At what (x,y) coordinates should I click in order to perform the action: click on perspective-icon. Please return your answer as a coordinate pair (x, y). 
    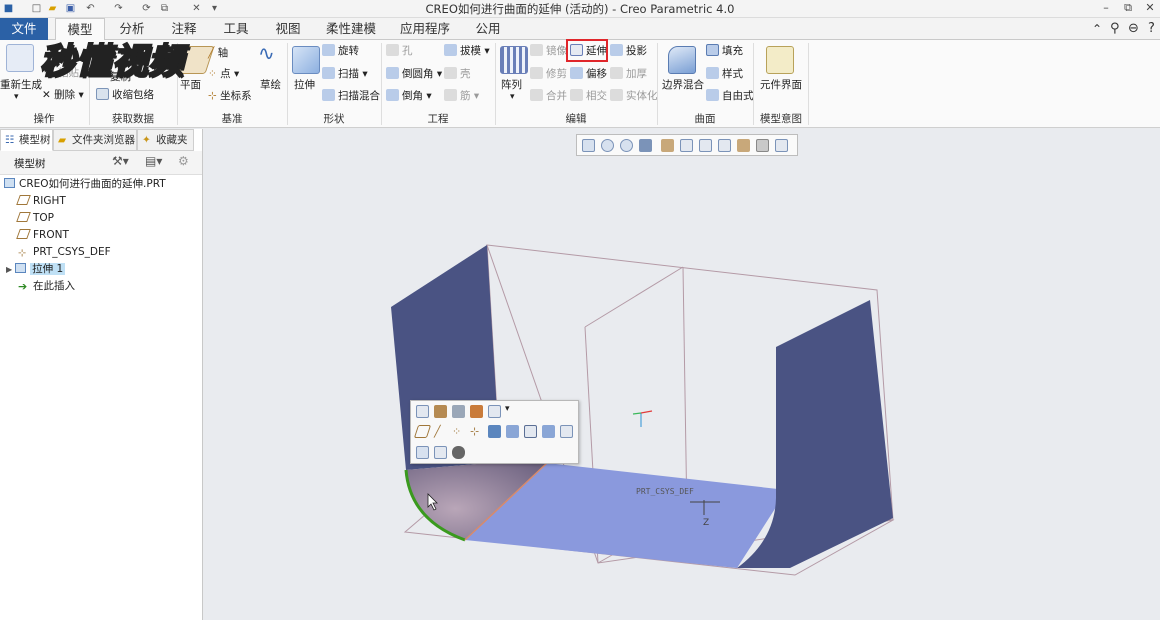
    Looking at the image, I should click on (724, 145).